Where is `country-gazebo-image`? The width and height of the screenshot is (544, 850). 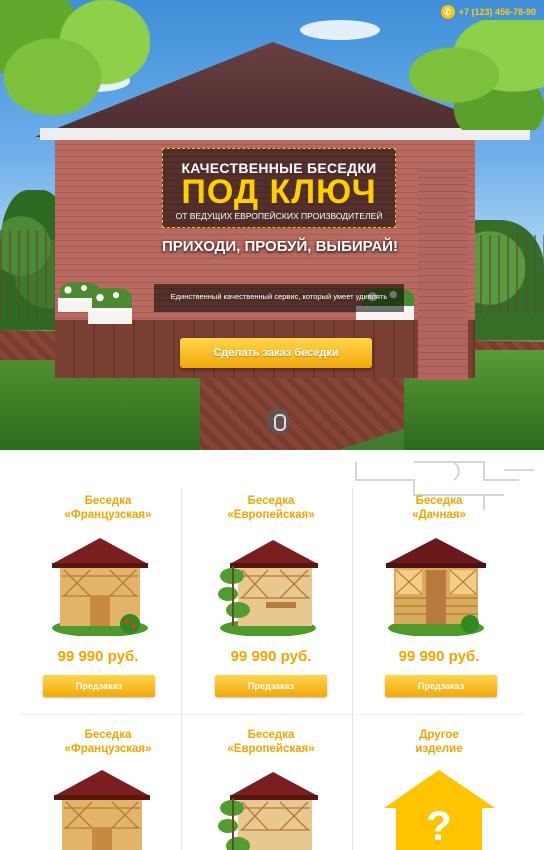
country-gazebo-image is located at coordinates (436, 587).